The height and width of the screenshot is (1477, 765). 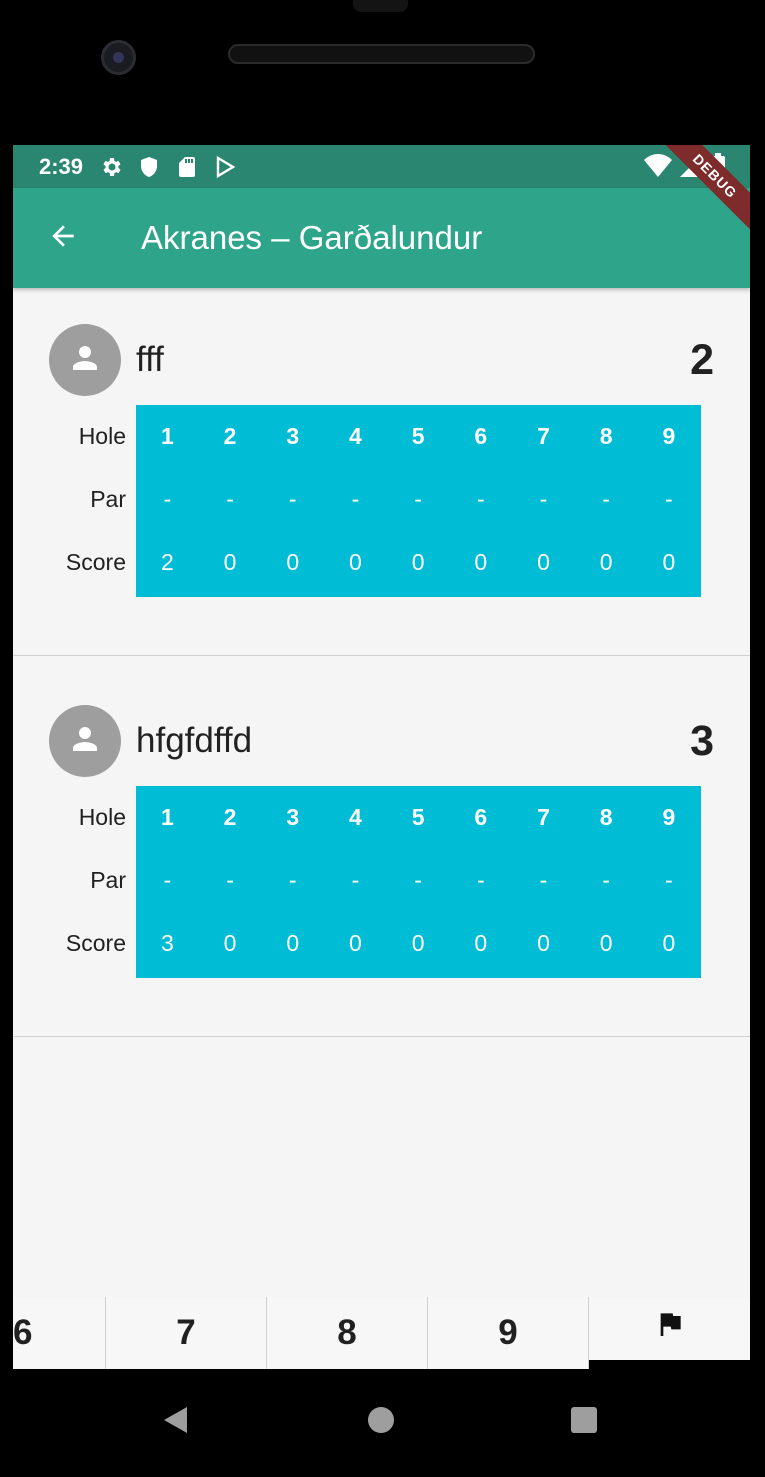 What do you see at coordinates (380, 6) in the screenshot?
I see `device-notch` at bounding box center [380, 6].